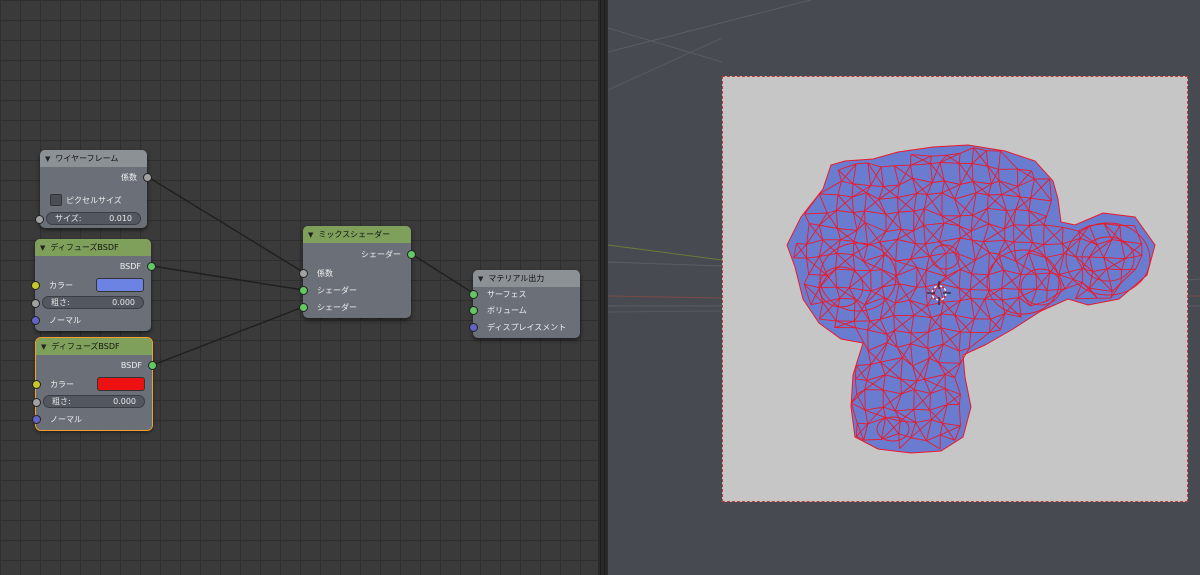 This screenshot has height=575, width=1200. Describe the element at coordinates (507, 310) in the screenshot. I see `volume-label: ボリューム` at that location.